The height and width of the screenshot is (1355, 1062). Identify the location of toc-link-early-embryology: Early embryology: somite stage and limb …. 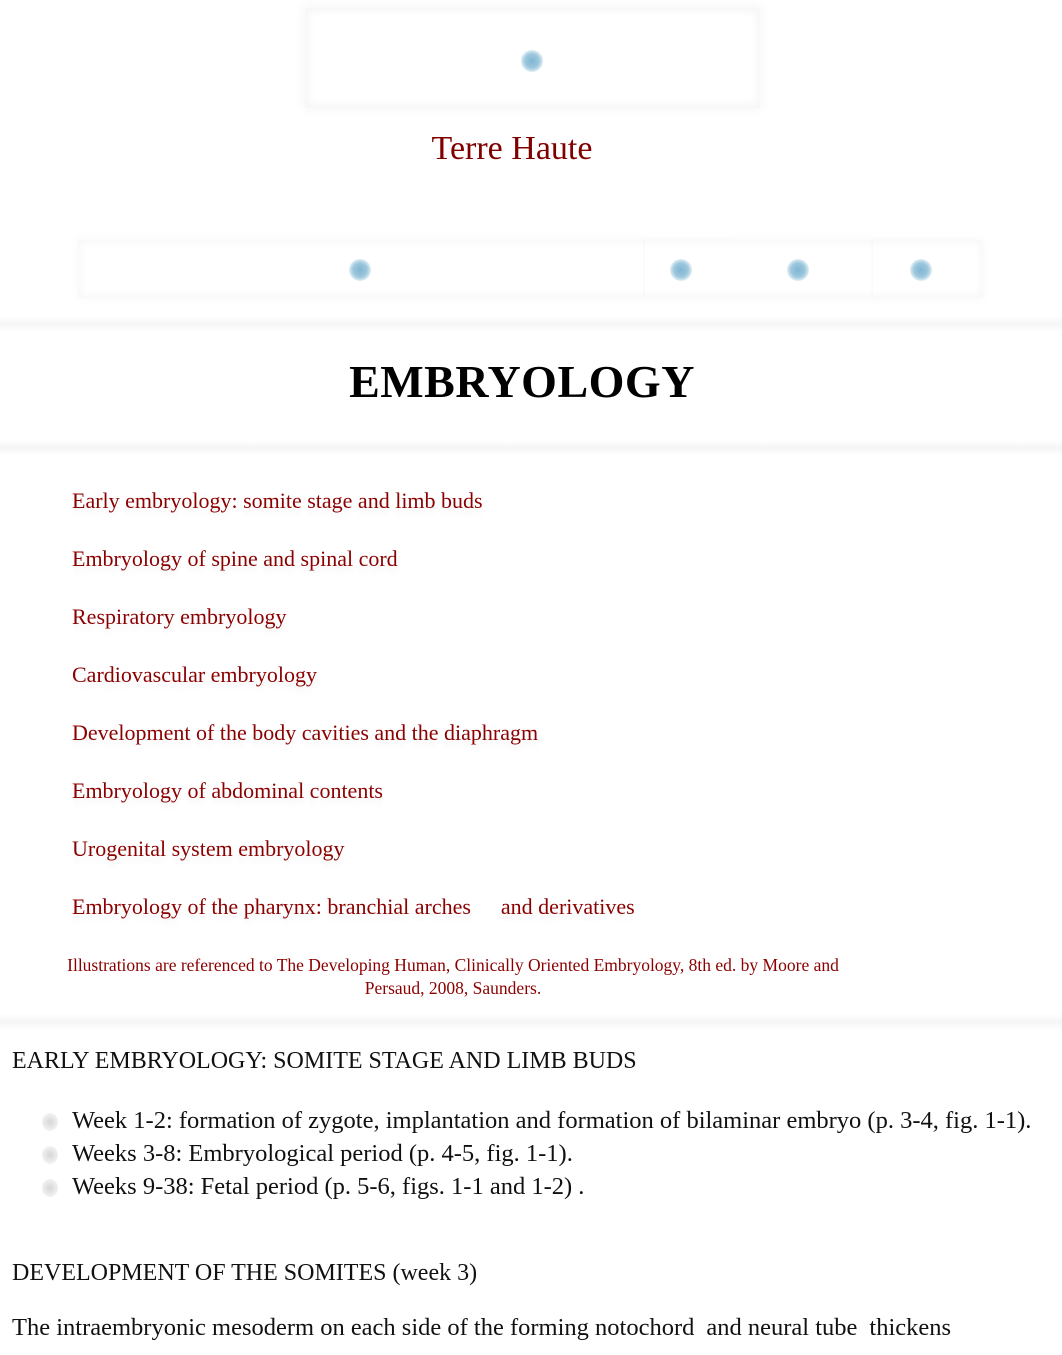
(277, 500).